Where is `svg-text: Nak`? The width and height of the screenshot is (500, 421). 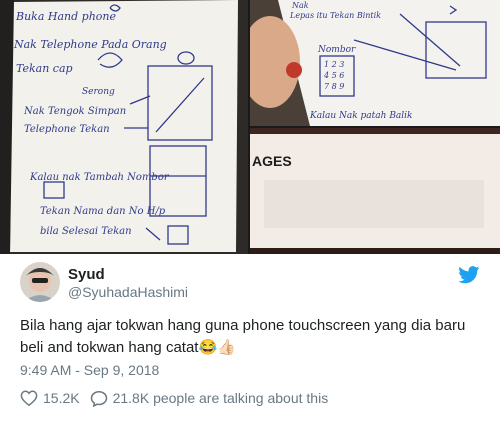
svg-text: Nak is located at coordinates (300, 5).